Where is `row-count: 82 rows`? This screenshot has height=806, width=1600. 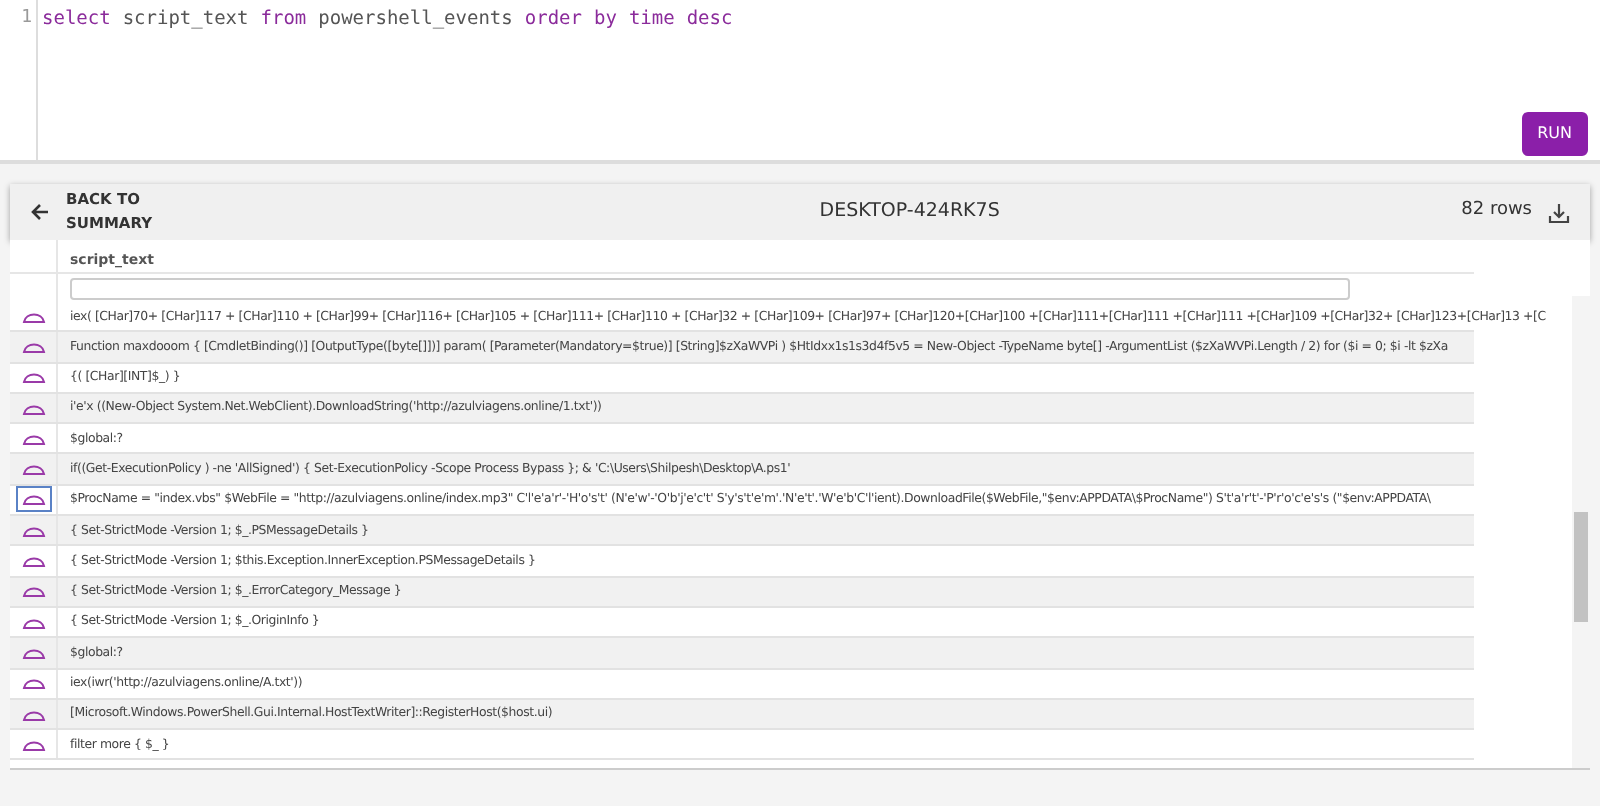
row-count: 82 rows is located at coordinates (1496, 211).